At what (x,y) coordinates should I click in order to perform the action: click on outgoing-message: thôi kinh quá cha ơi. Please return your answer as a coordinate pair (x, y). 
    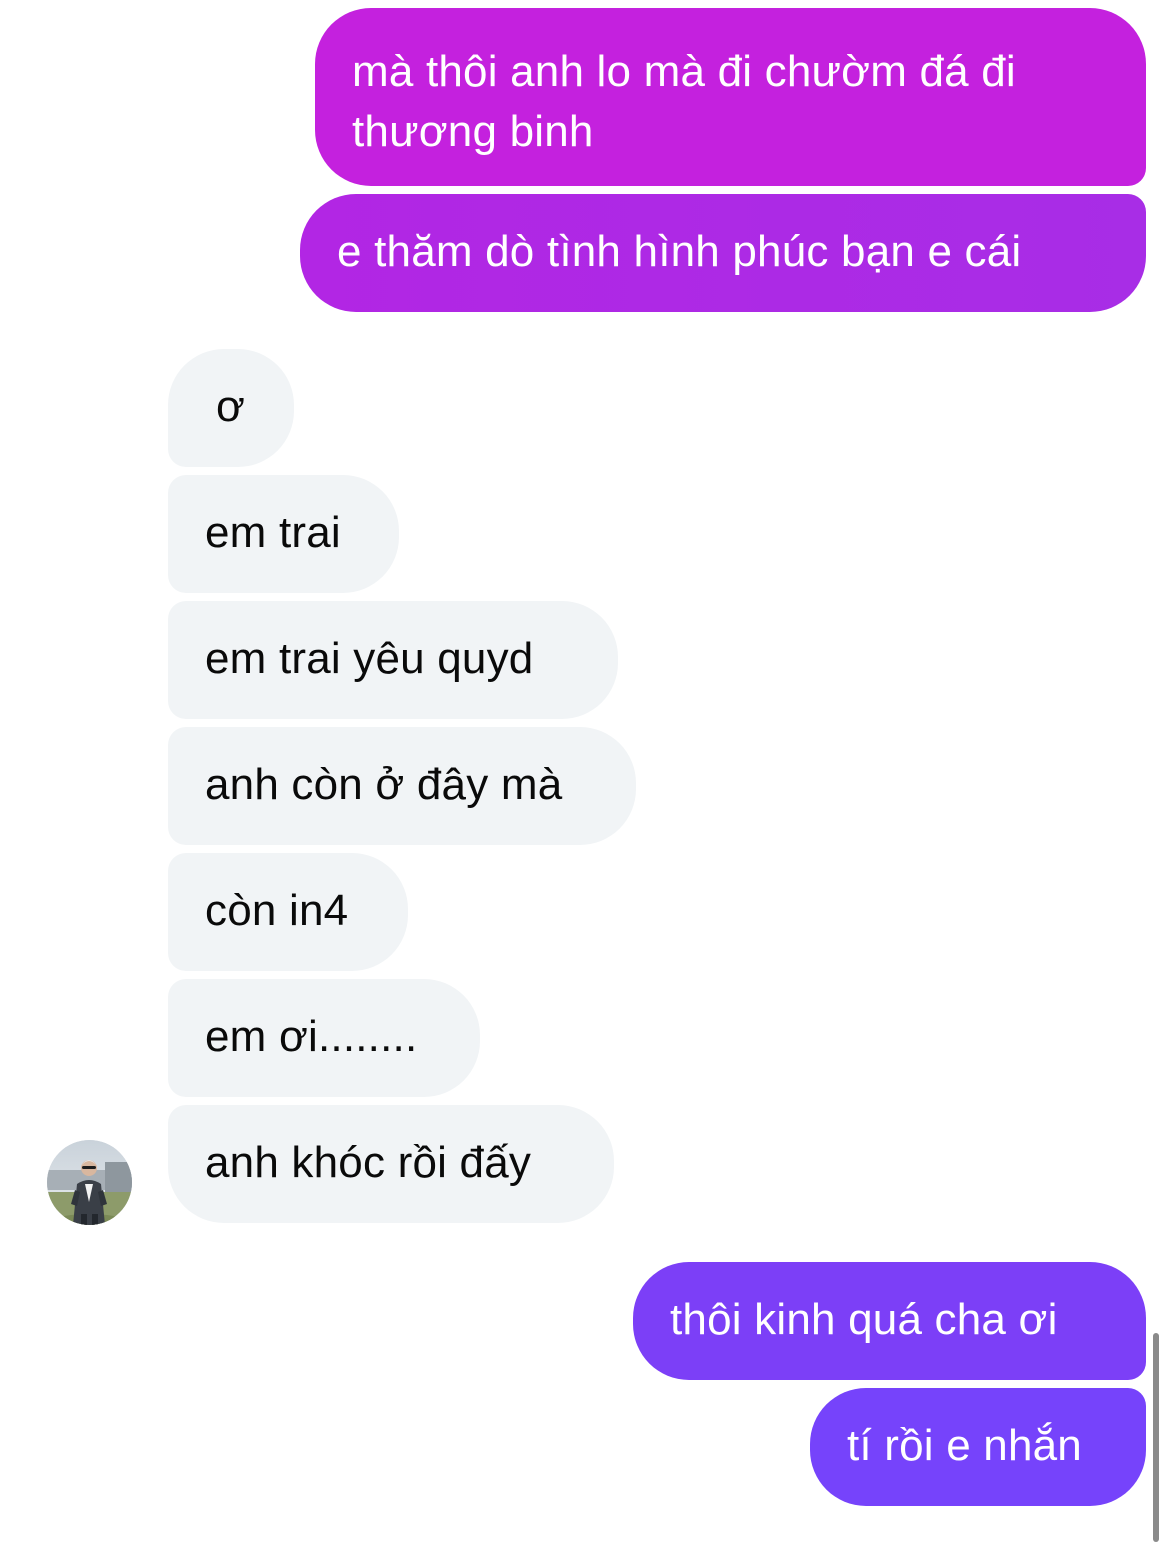
    Looking at the image, I should click on (889, 1321).